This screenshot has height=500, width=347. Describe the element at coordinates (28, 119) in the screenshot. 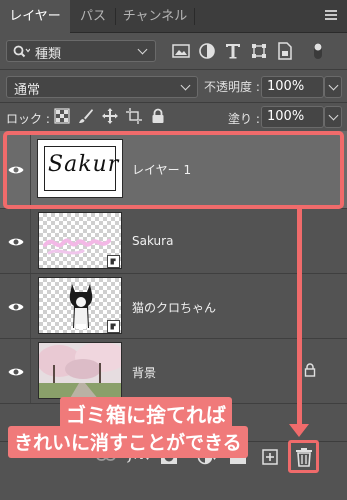

I see `lock-label: ロック :` at that location.